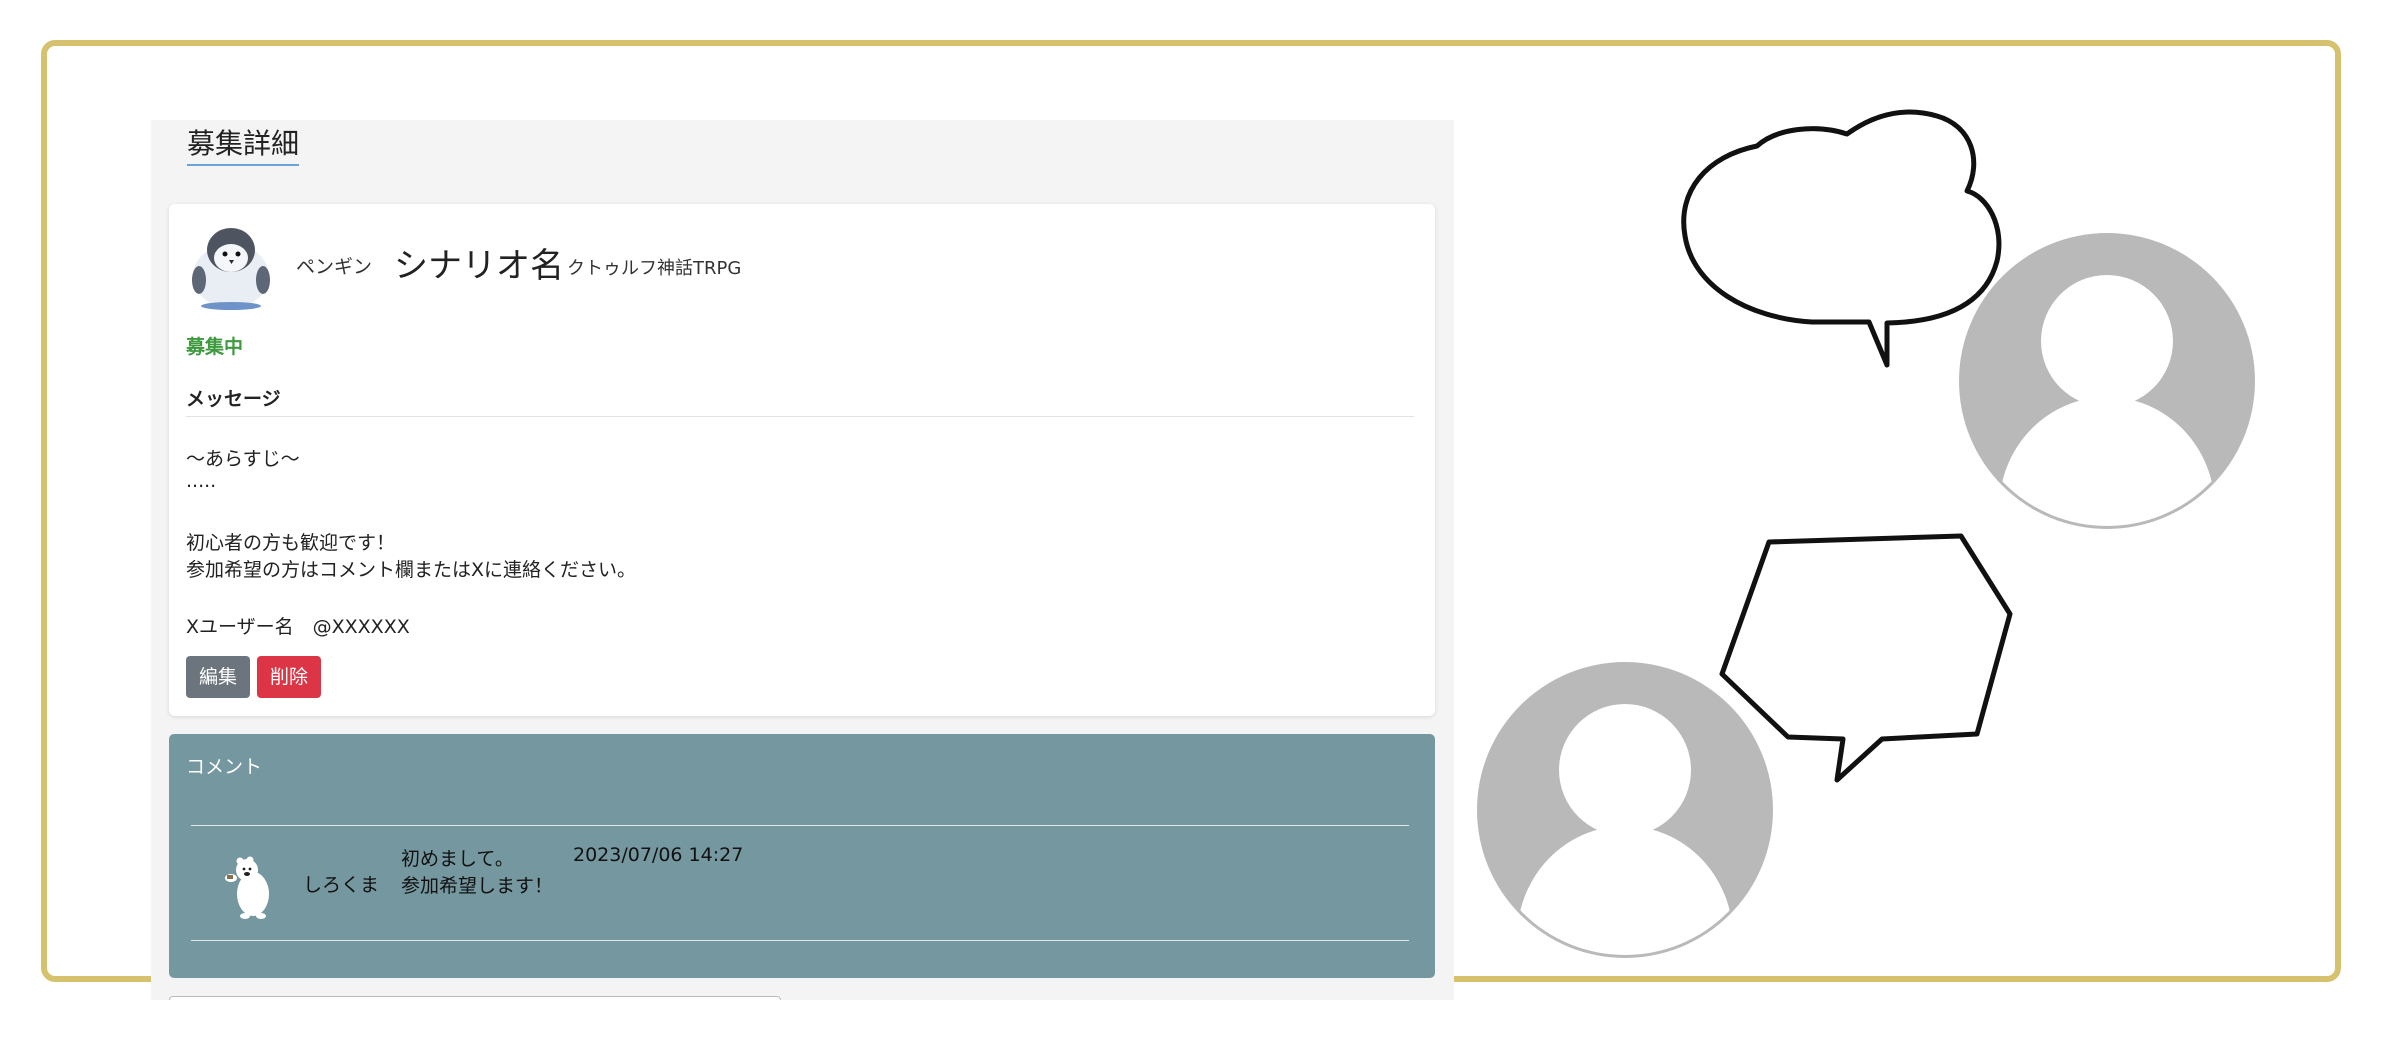 Image resolution: width=2390 pixels, height=1037 pixels. What do you see at coordinates (658, 855) in the screenshot?
I see `comment-timestamp: 2023/07/06 14:27` at bounding box center [658, 855].